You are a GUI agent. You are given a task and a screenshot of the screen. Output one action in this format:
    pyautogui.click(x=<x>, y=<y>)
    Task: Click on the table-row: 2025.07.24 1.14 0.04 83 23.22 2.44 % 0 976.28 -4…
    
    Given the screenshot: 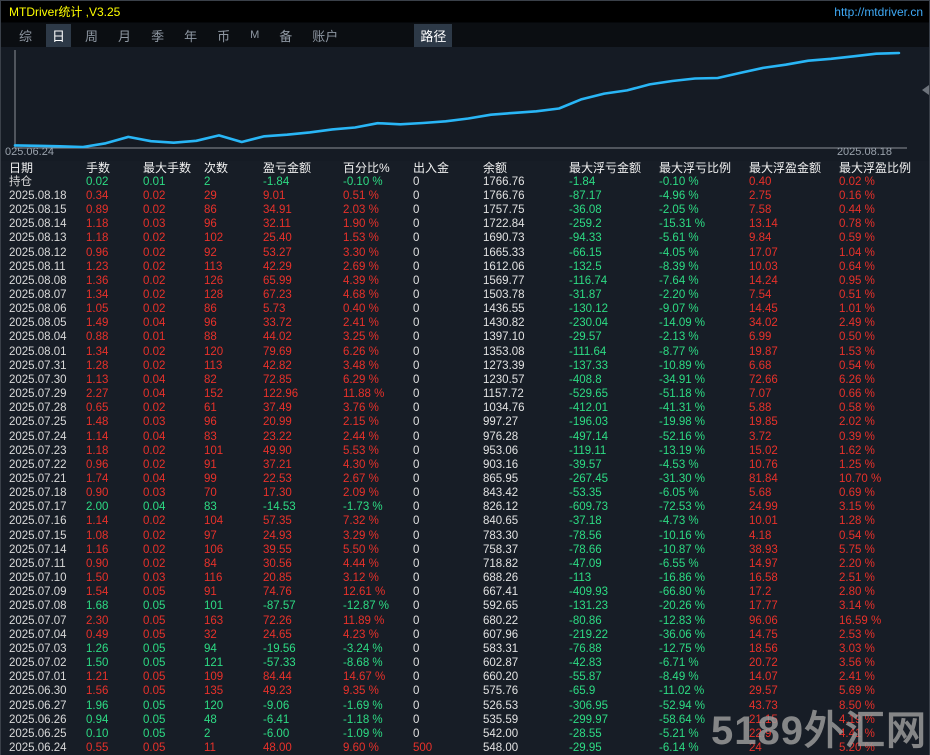 What is the action you would take?
    pyautogui.click(x=465, y=437)
    